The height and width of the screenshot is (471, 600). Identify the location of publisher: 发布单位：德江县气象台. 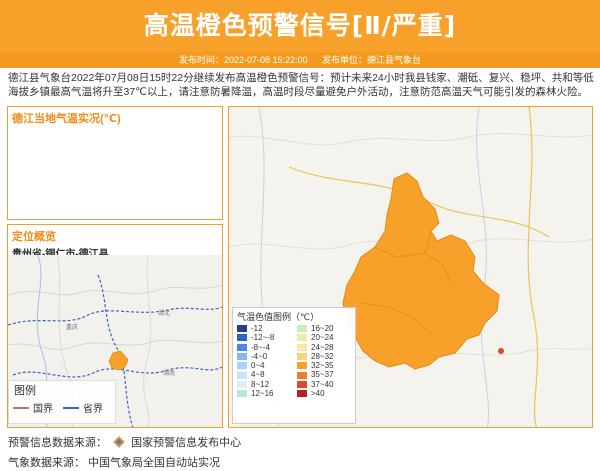
(372, 60).